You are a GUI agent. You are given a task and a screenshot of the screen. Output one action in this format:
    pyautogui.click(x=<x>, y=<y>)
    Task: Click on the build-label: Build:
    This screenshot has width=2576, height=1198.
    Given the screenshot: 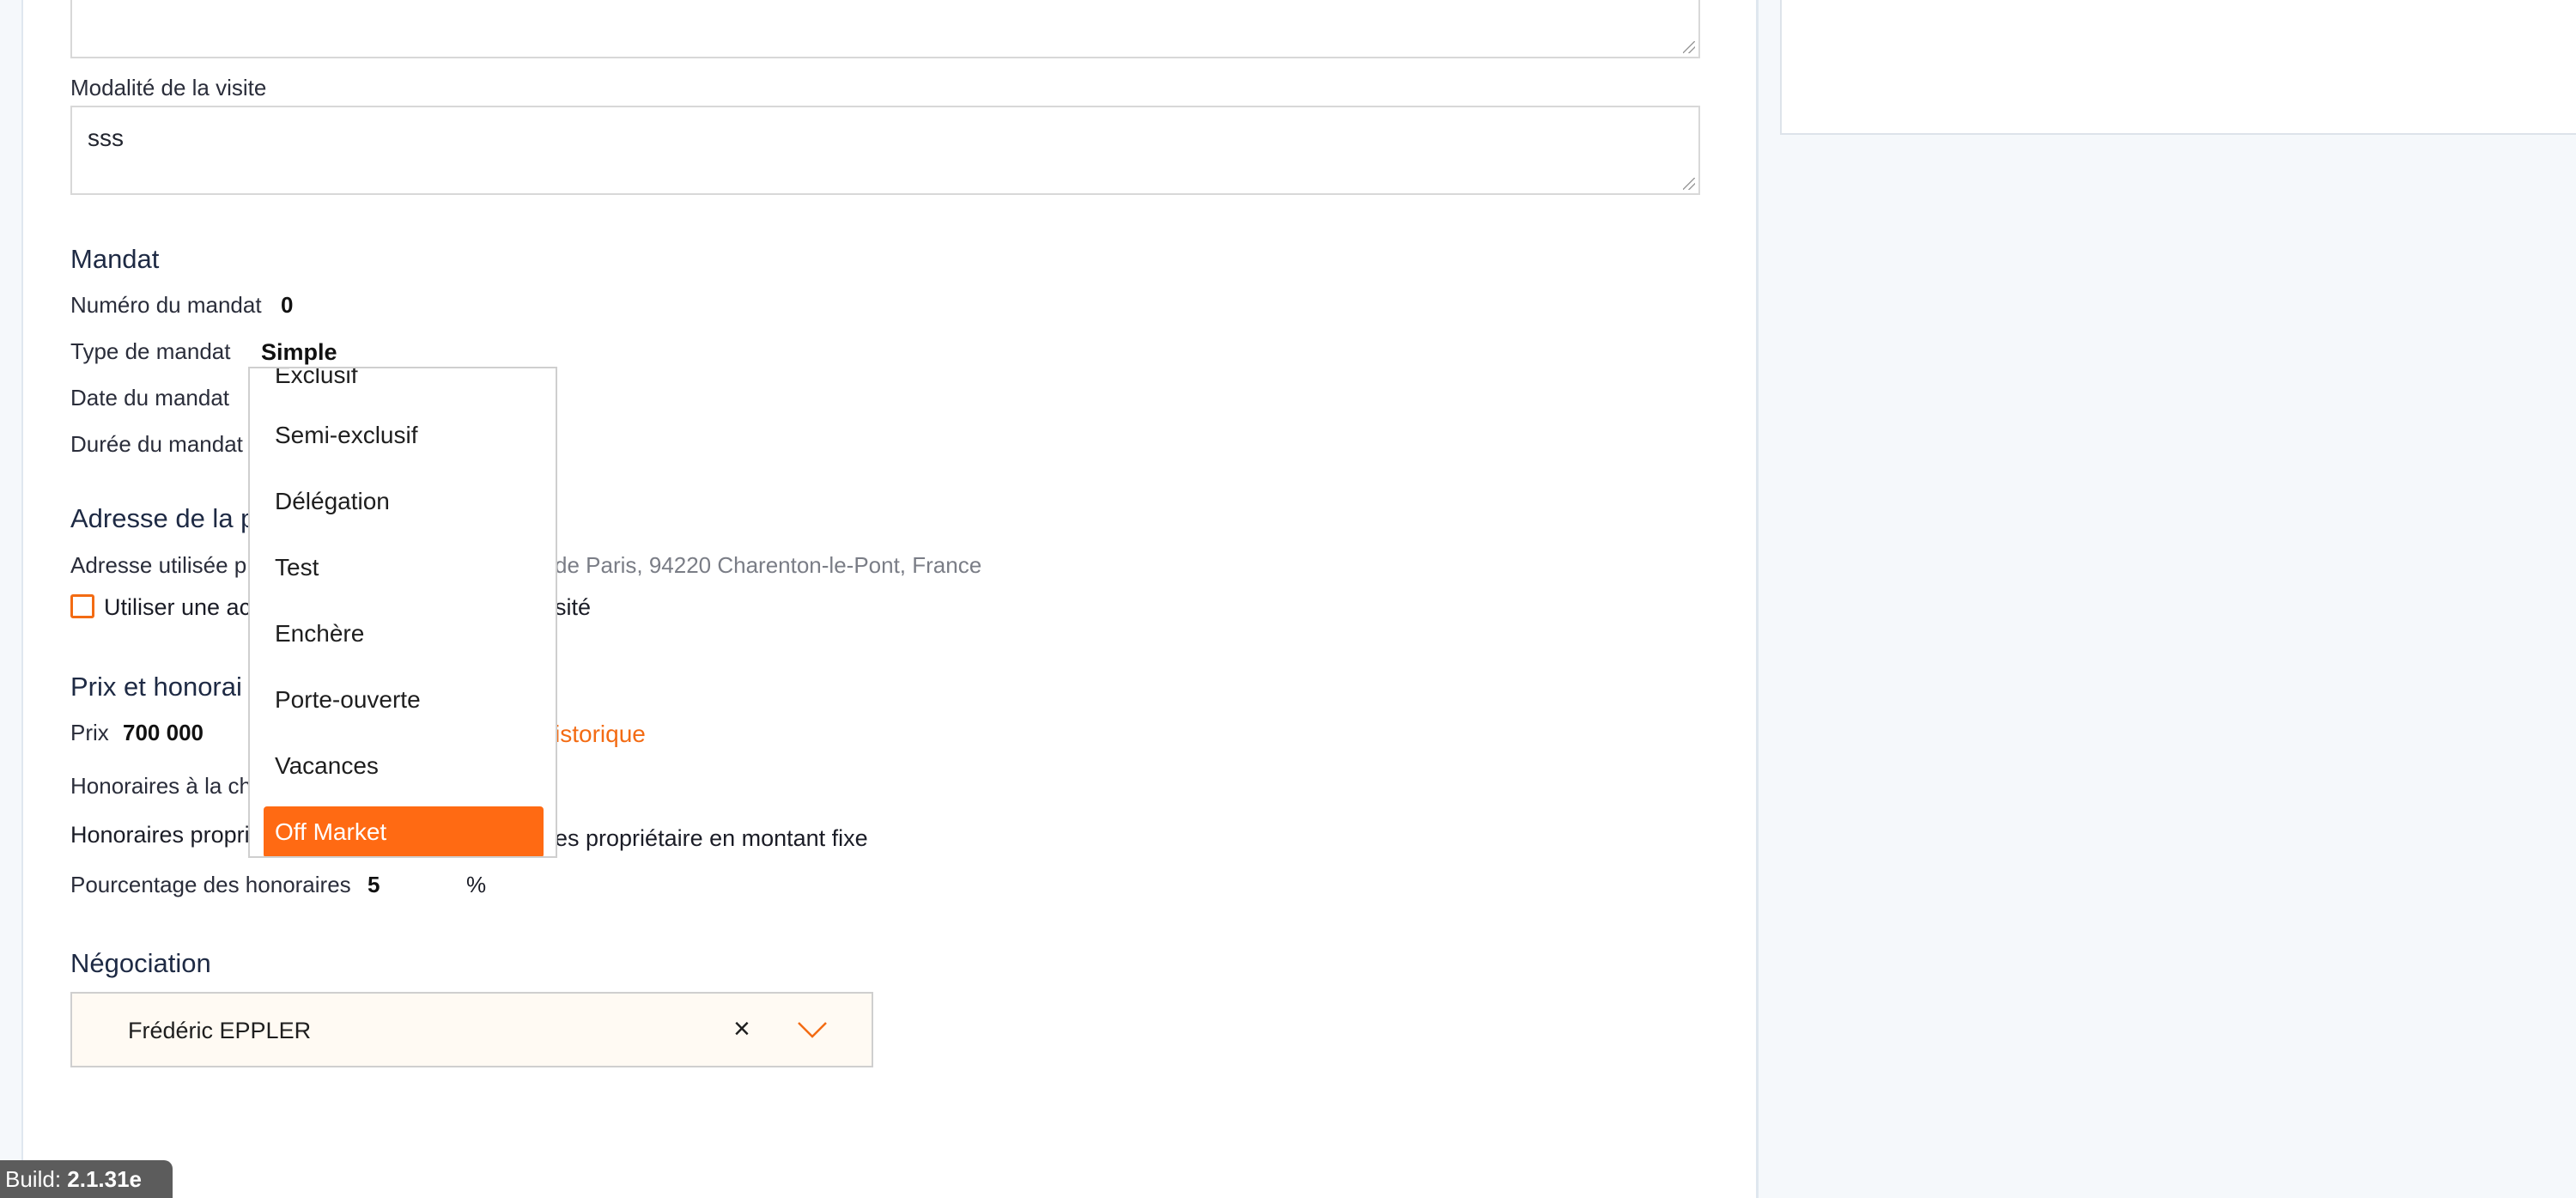 What is the action you would take?
    pyautogui.click(x=36, y=1179)
    